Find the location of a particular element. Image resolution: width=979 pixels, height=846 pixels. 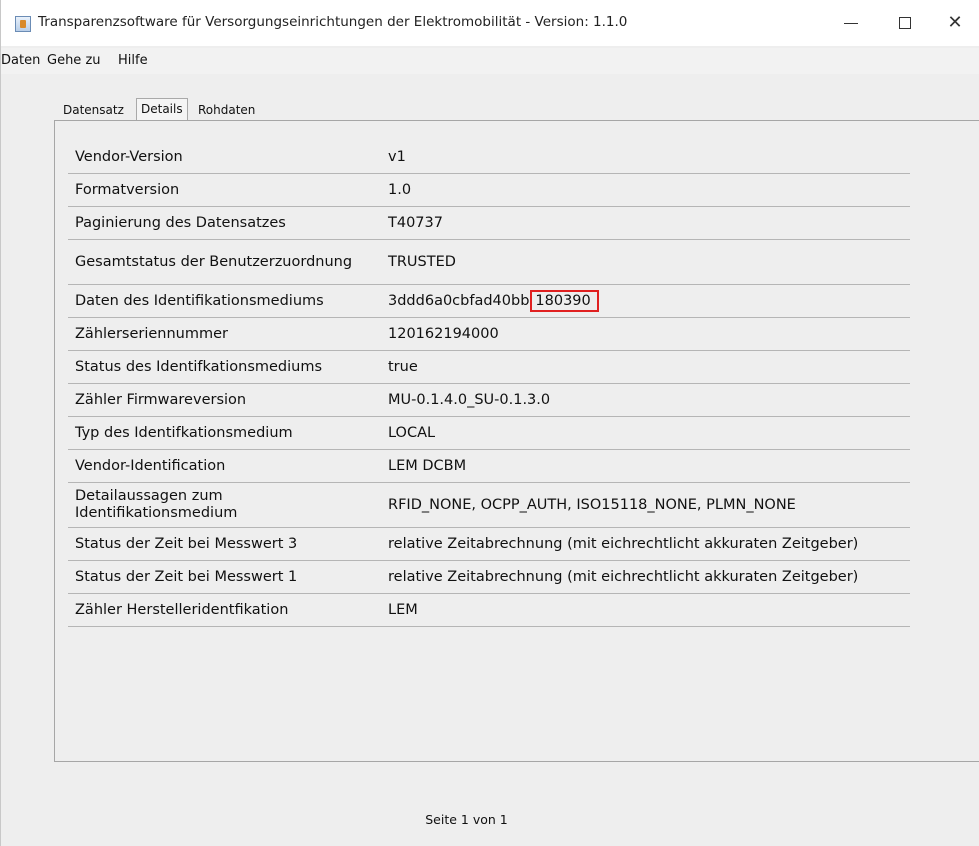

table-row: Zählerseriennummer 120162194000 is located at coordinates (489, 334).